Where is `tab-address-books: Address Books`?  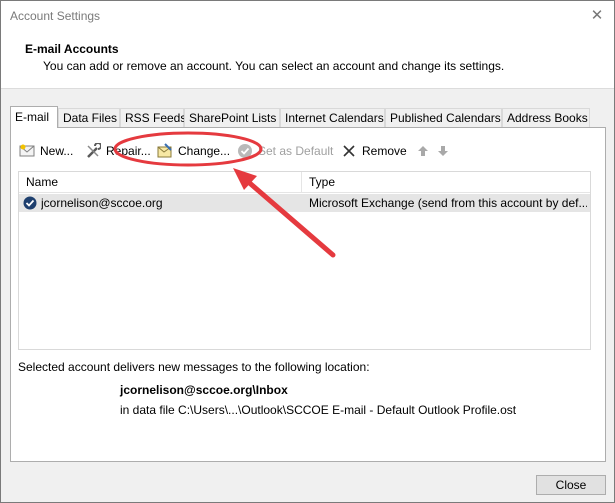 tab-address-books: Address Books is located at coordinates (546, 117).